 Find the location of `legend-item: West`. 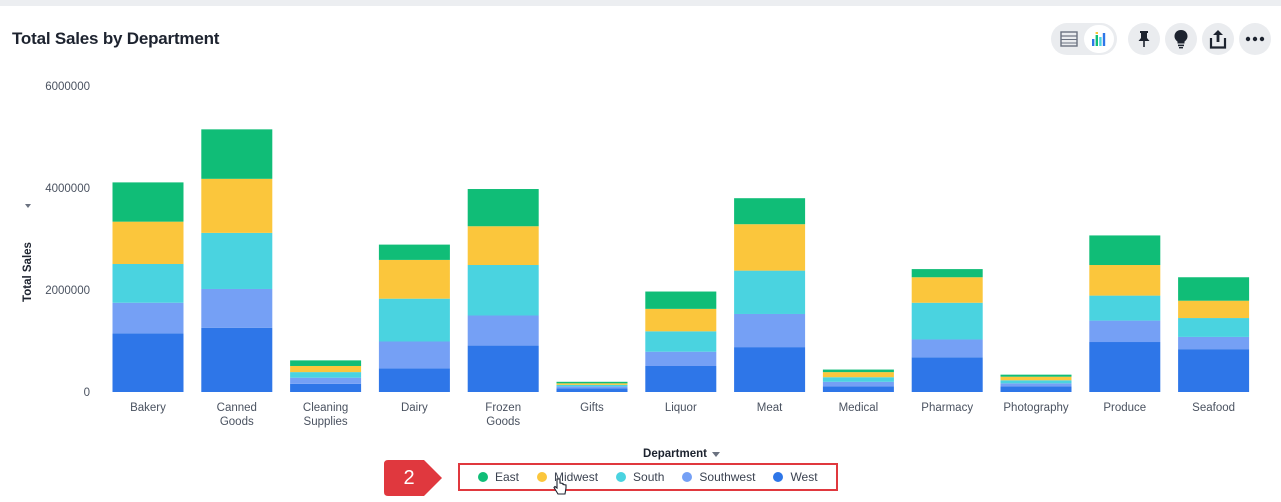

legend-item: West is located at coordinates (795, 477).